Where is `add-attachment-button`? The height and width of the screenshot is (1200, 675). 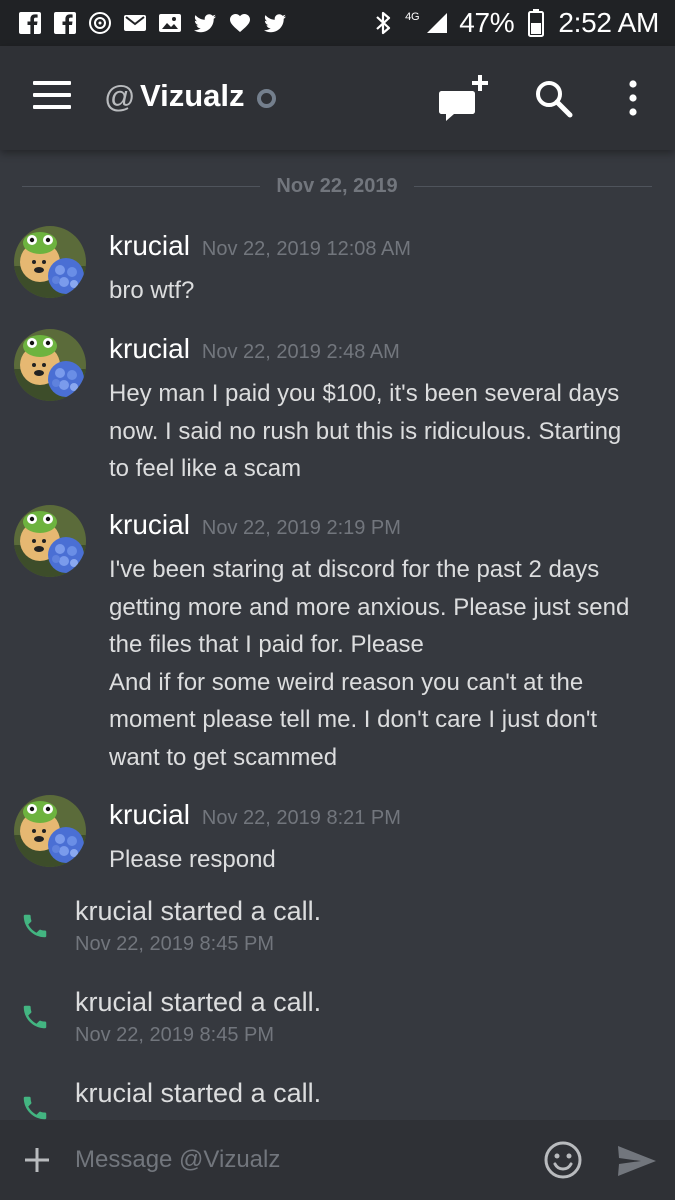
add-attachment-button is located at coordinates (37, 1160).